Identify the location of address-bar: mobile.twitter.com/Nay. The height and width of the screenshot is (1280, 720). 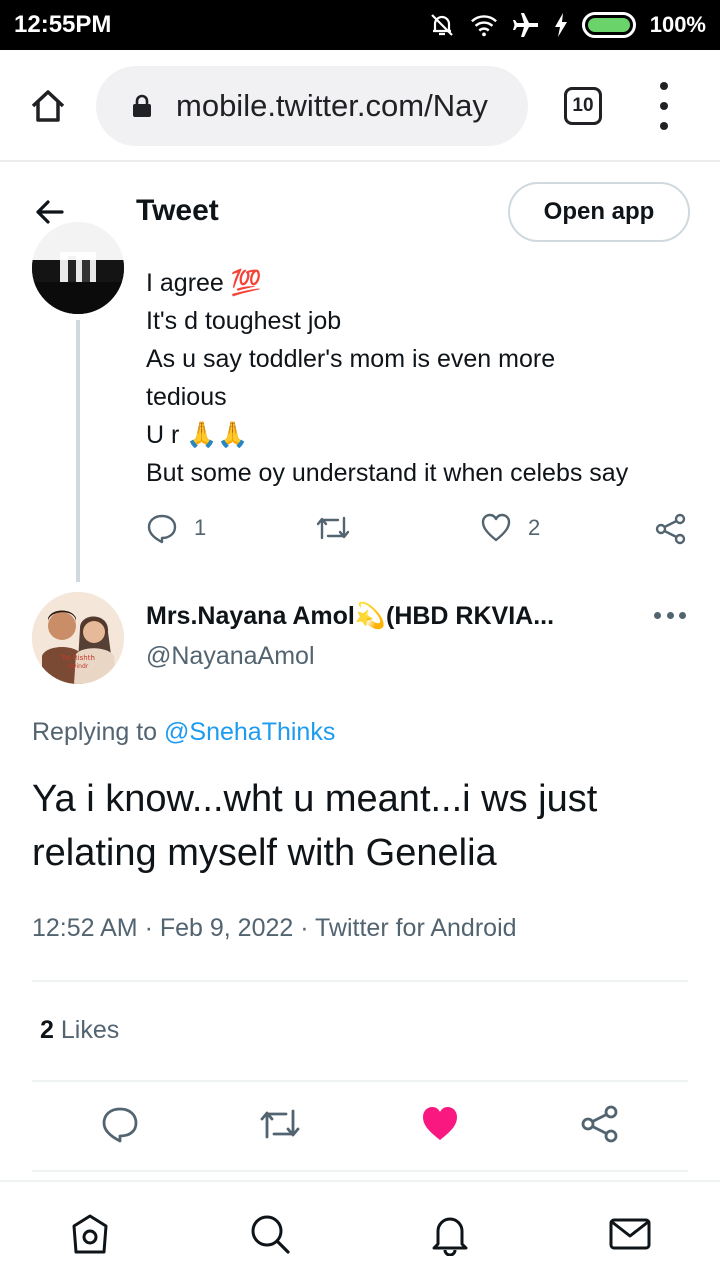
(312, 106).